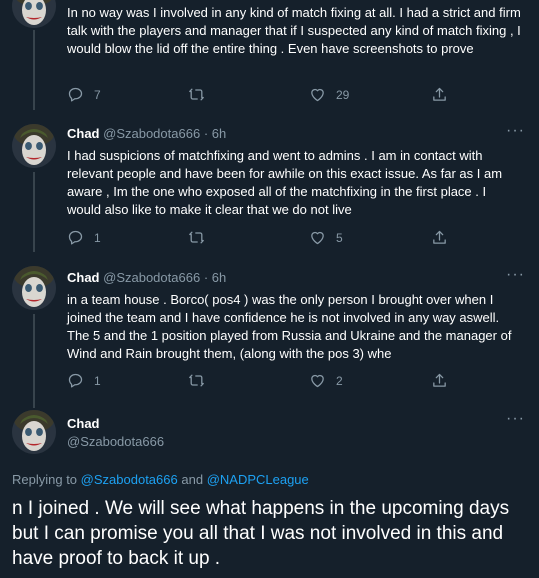 Image resolution: width=539 pixels, height=578 pixels. I want to click on reply-button: 7, so click(84, 94).